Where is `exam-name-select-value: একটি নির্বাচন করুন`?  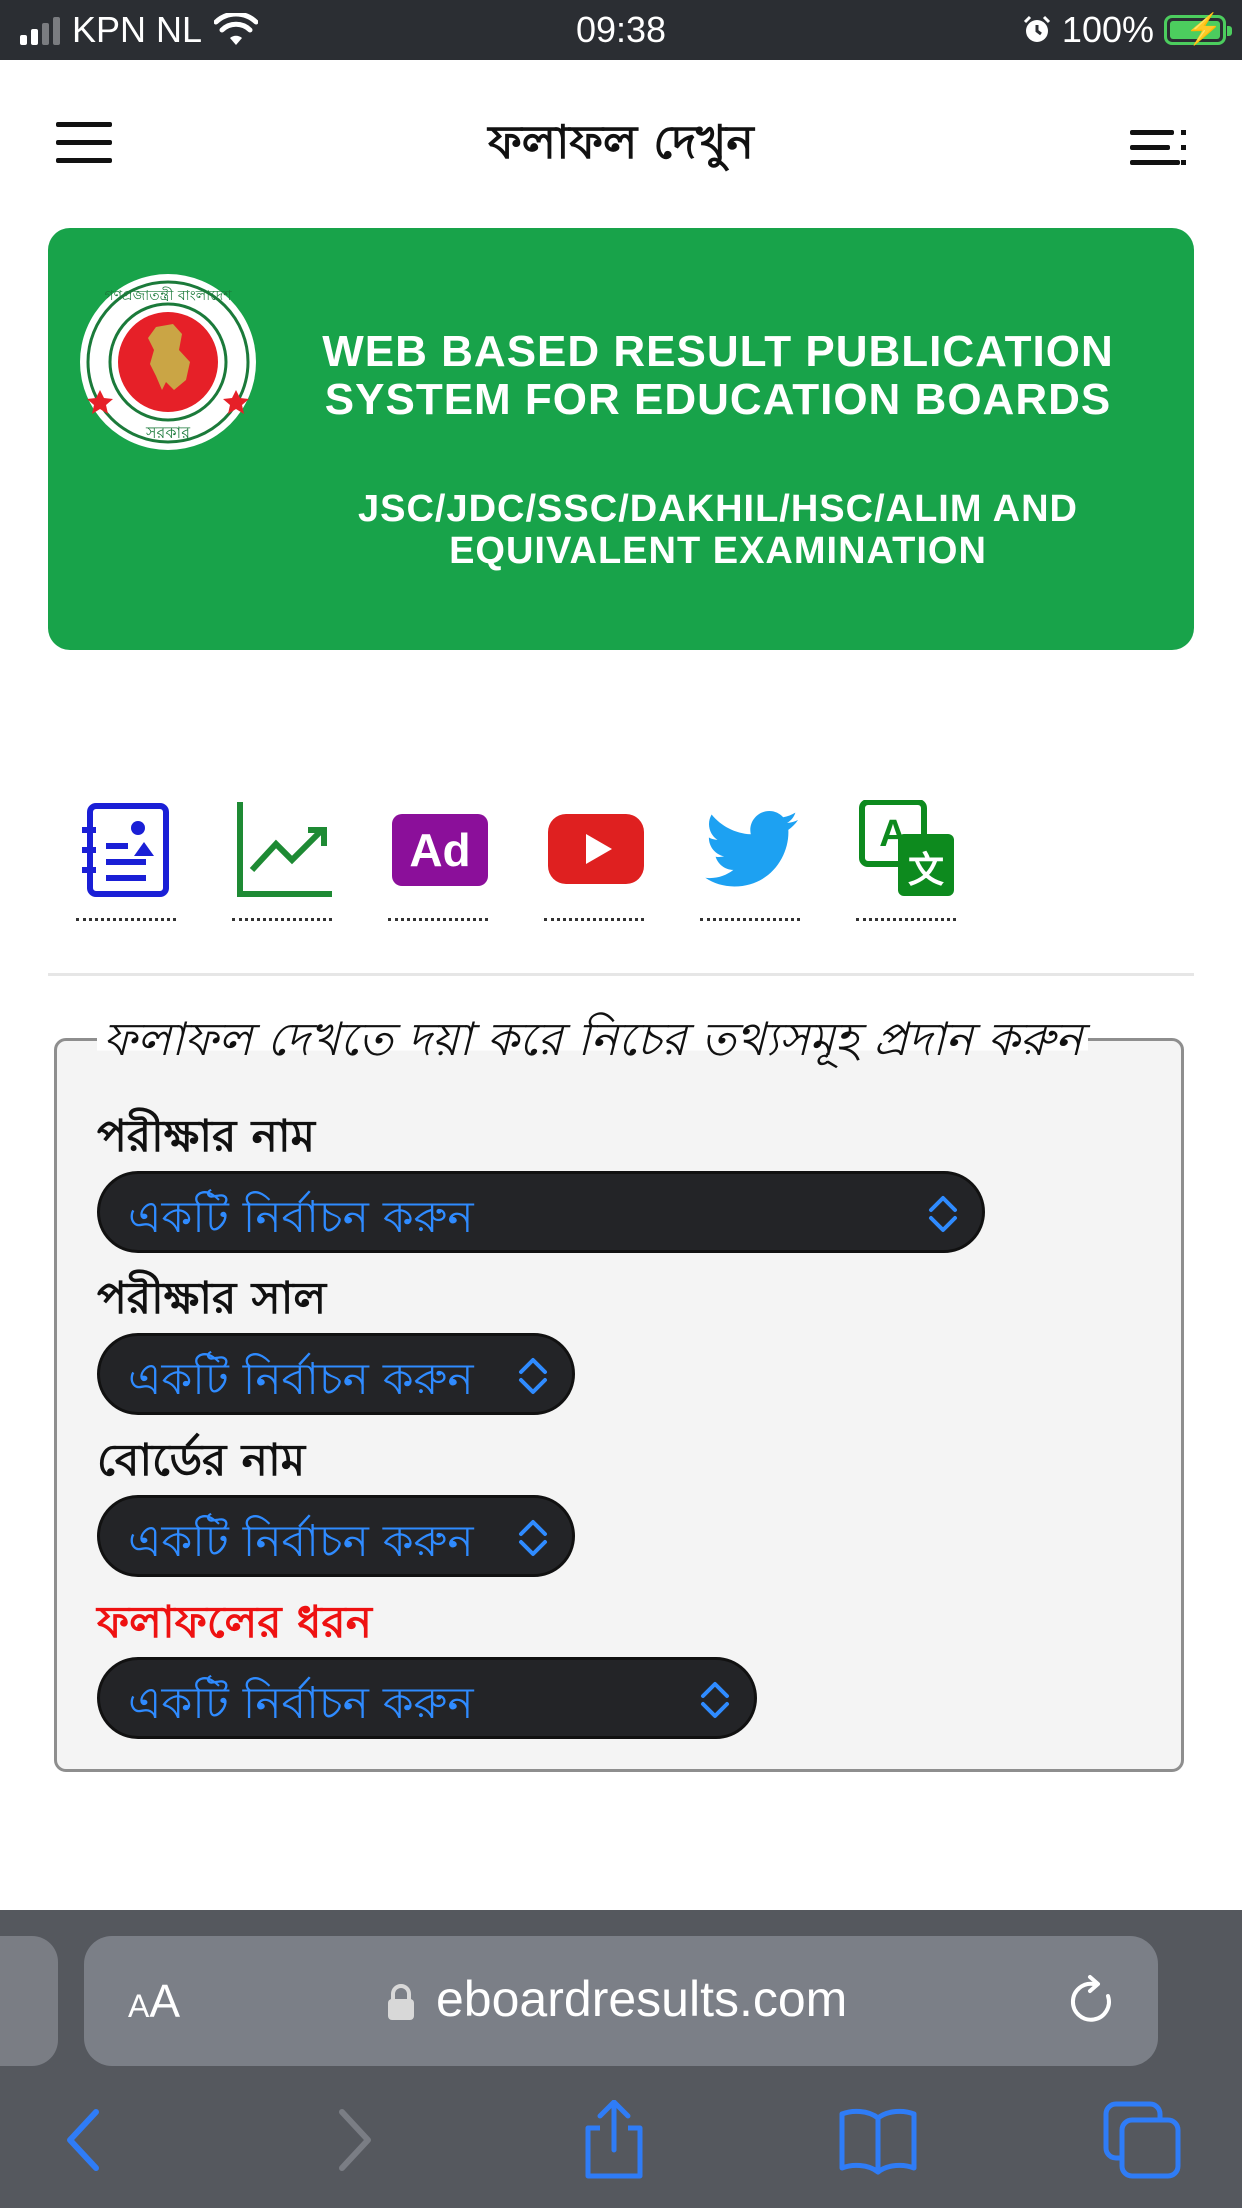
exam-name-select-value: একটি নির্বাচন করুন is located at coordinates (301, 1217).